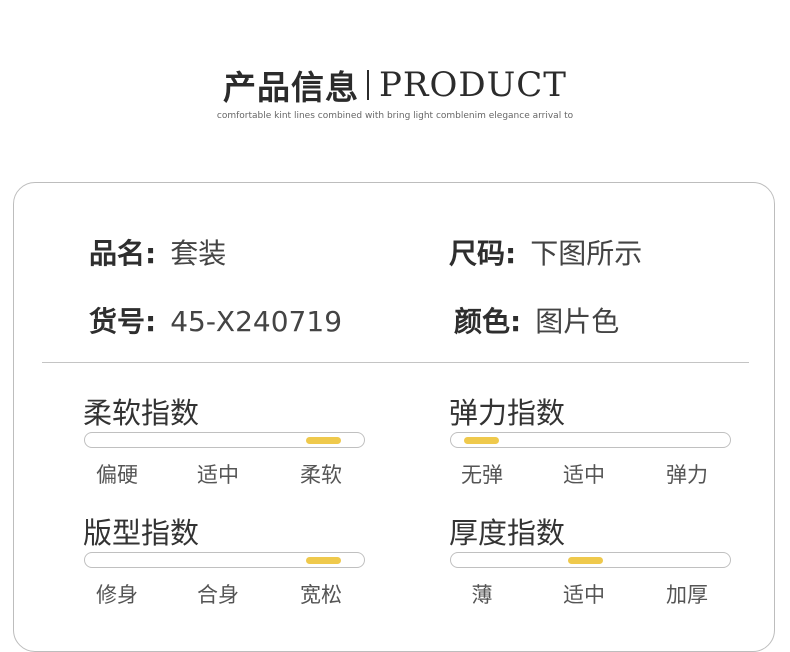 The height and width of the screenshot is (652, 790). Describe the element at coordinates (141, 413) in the screenshot. I see `softness-index-title: 柔软指数` at that location.